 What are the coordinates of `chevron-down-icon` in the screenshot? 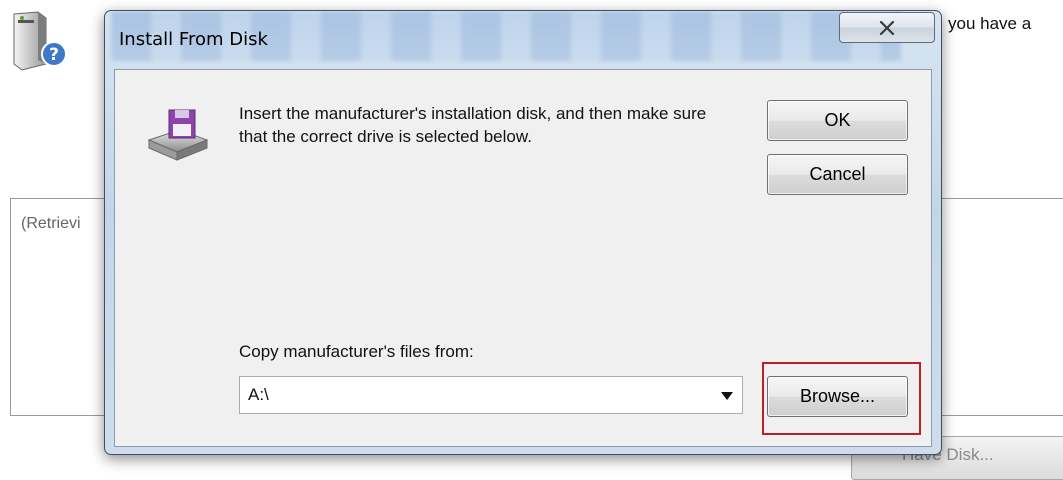 It's located at (727, 396).